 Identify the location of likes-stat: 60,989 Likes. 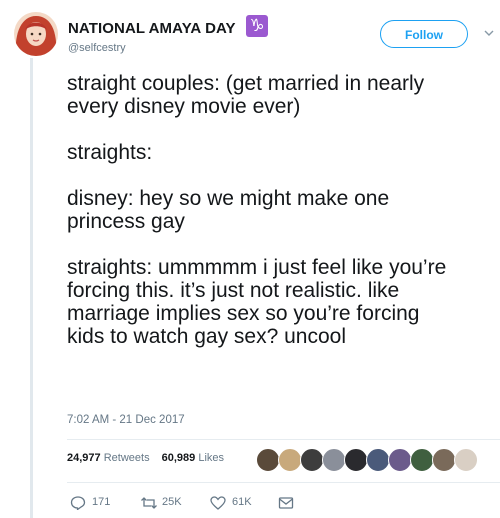
(193, 458).